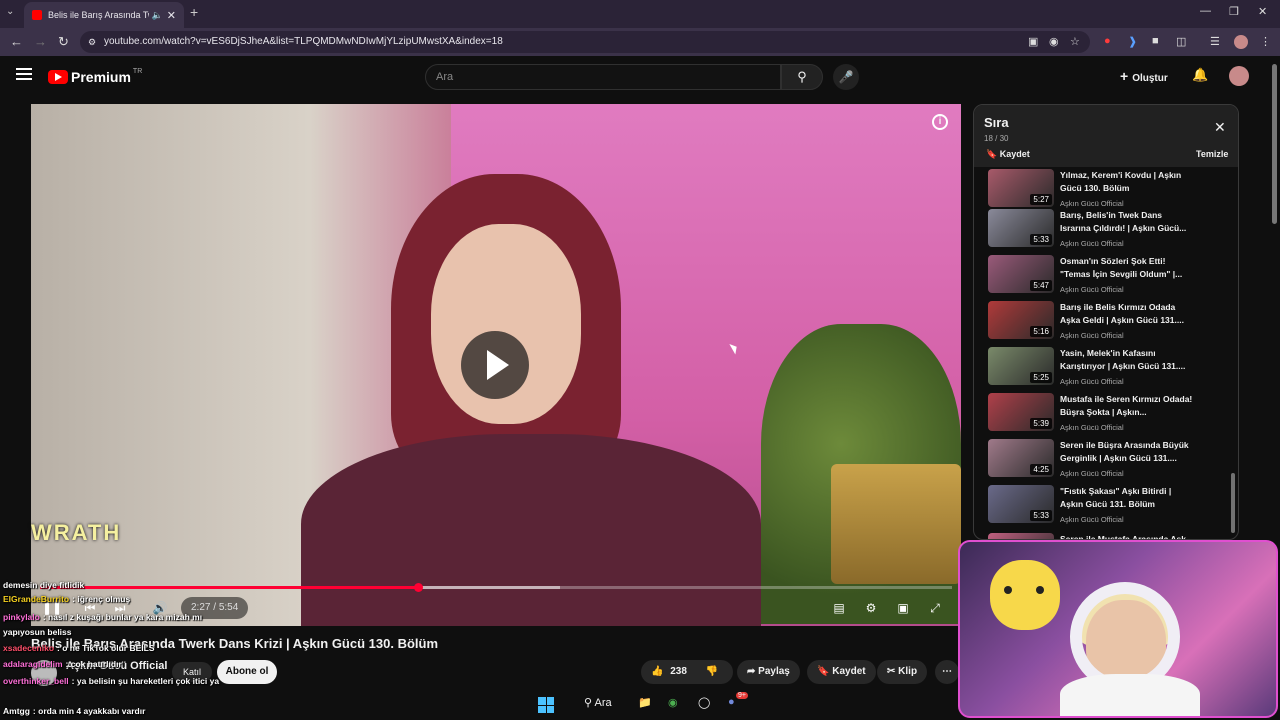  Describe the element at coordinates (645, 702) in the screenshot. I see `file-explorer-icon: 📁` at that location.